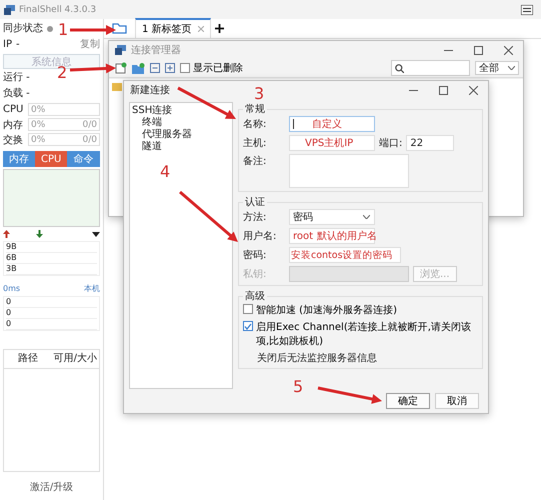 This screenshot has height=500, width=541. Describe the element at coordinates (332, 236) in the screenshot. I see `username-field: root 默认的用户名` at that location.